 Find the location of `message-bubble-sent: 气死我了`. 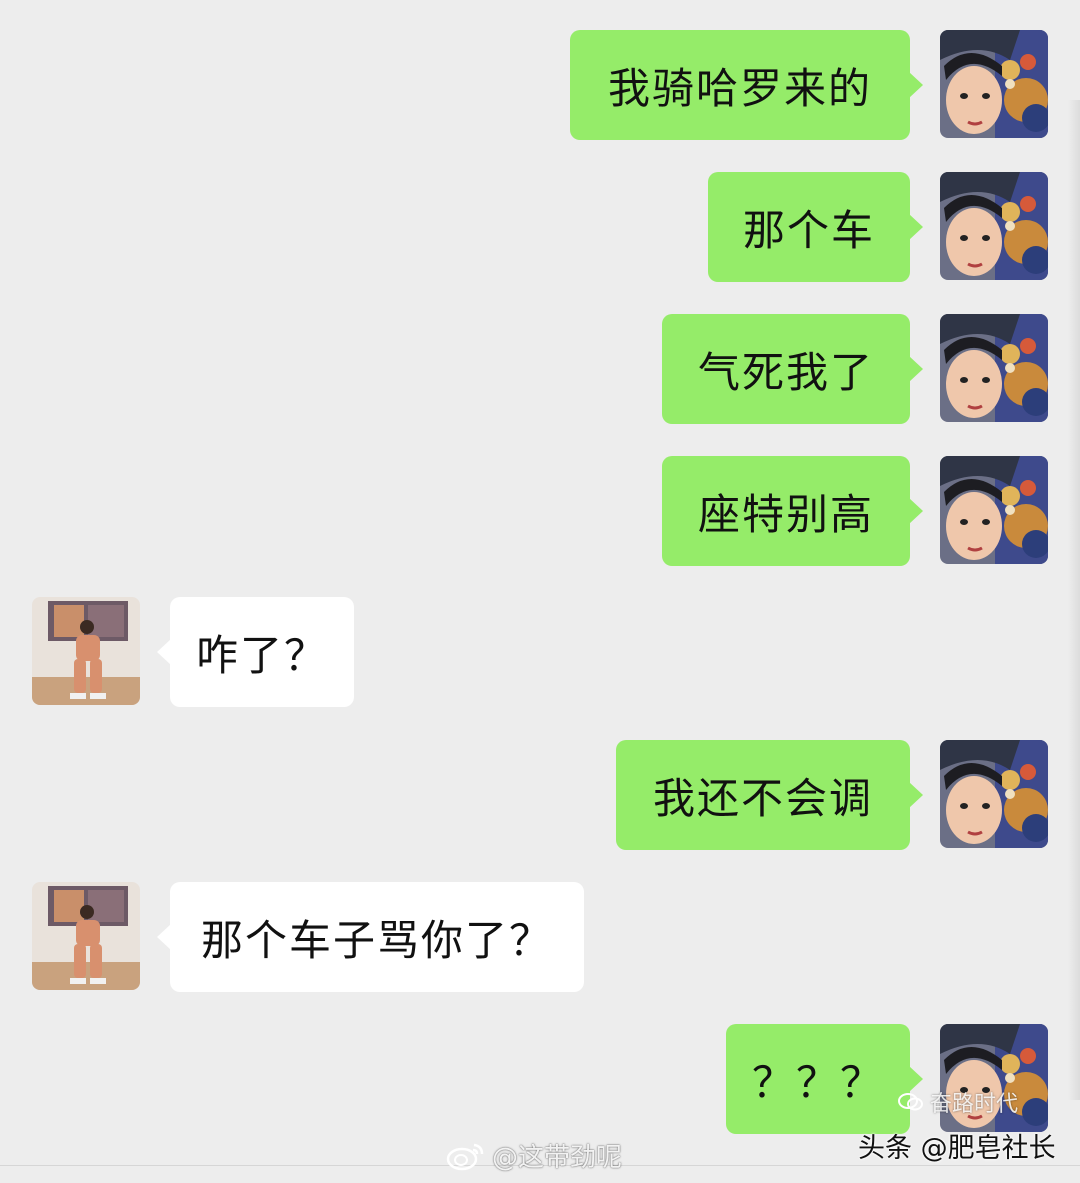

message-bubble-sent: 气死我了 is located at coordinates (786, 369).